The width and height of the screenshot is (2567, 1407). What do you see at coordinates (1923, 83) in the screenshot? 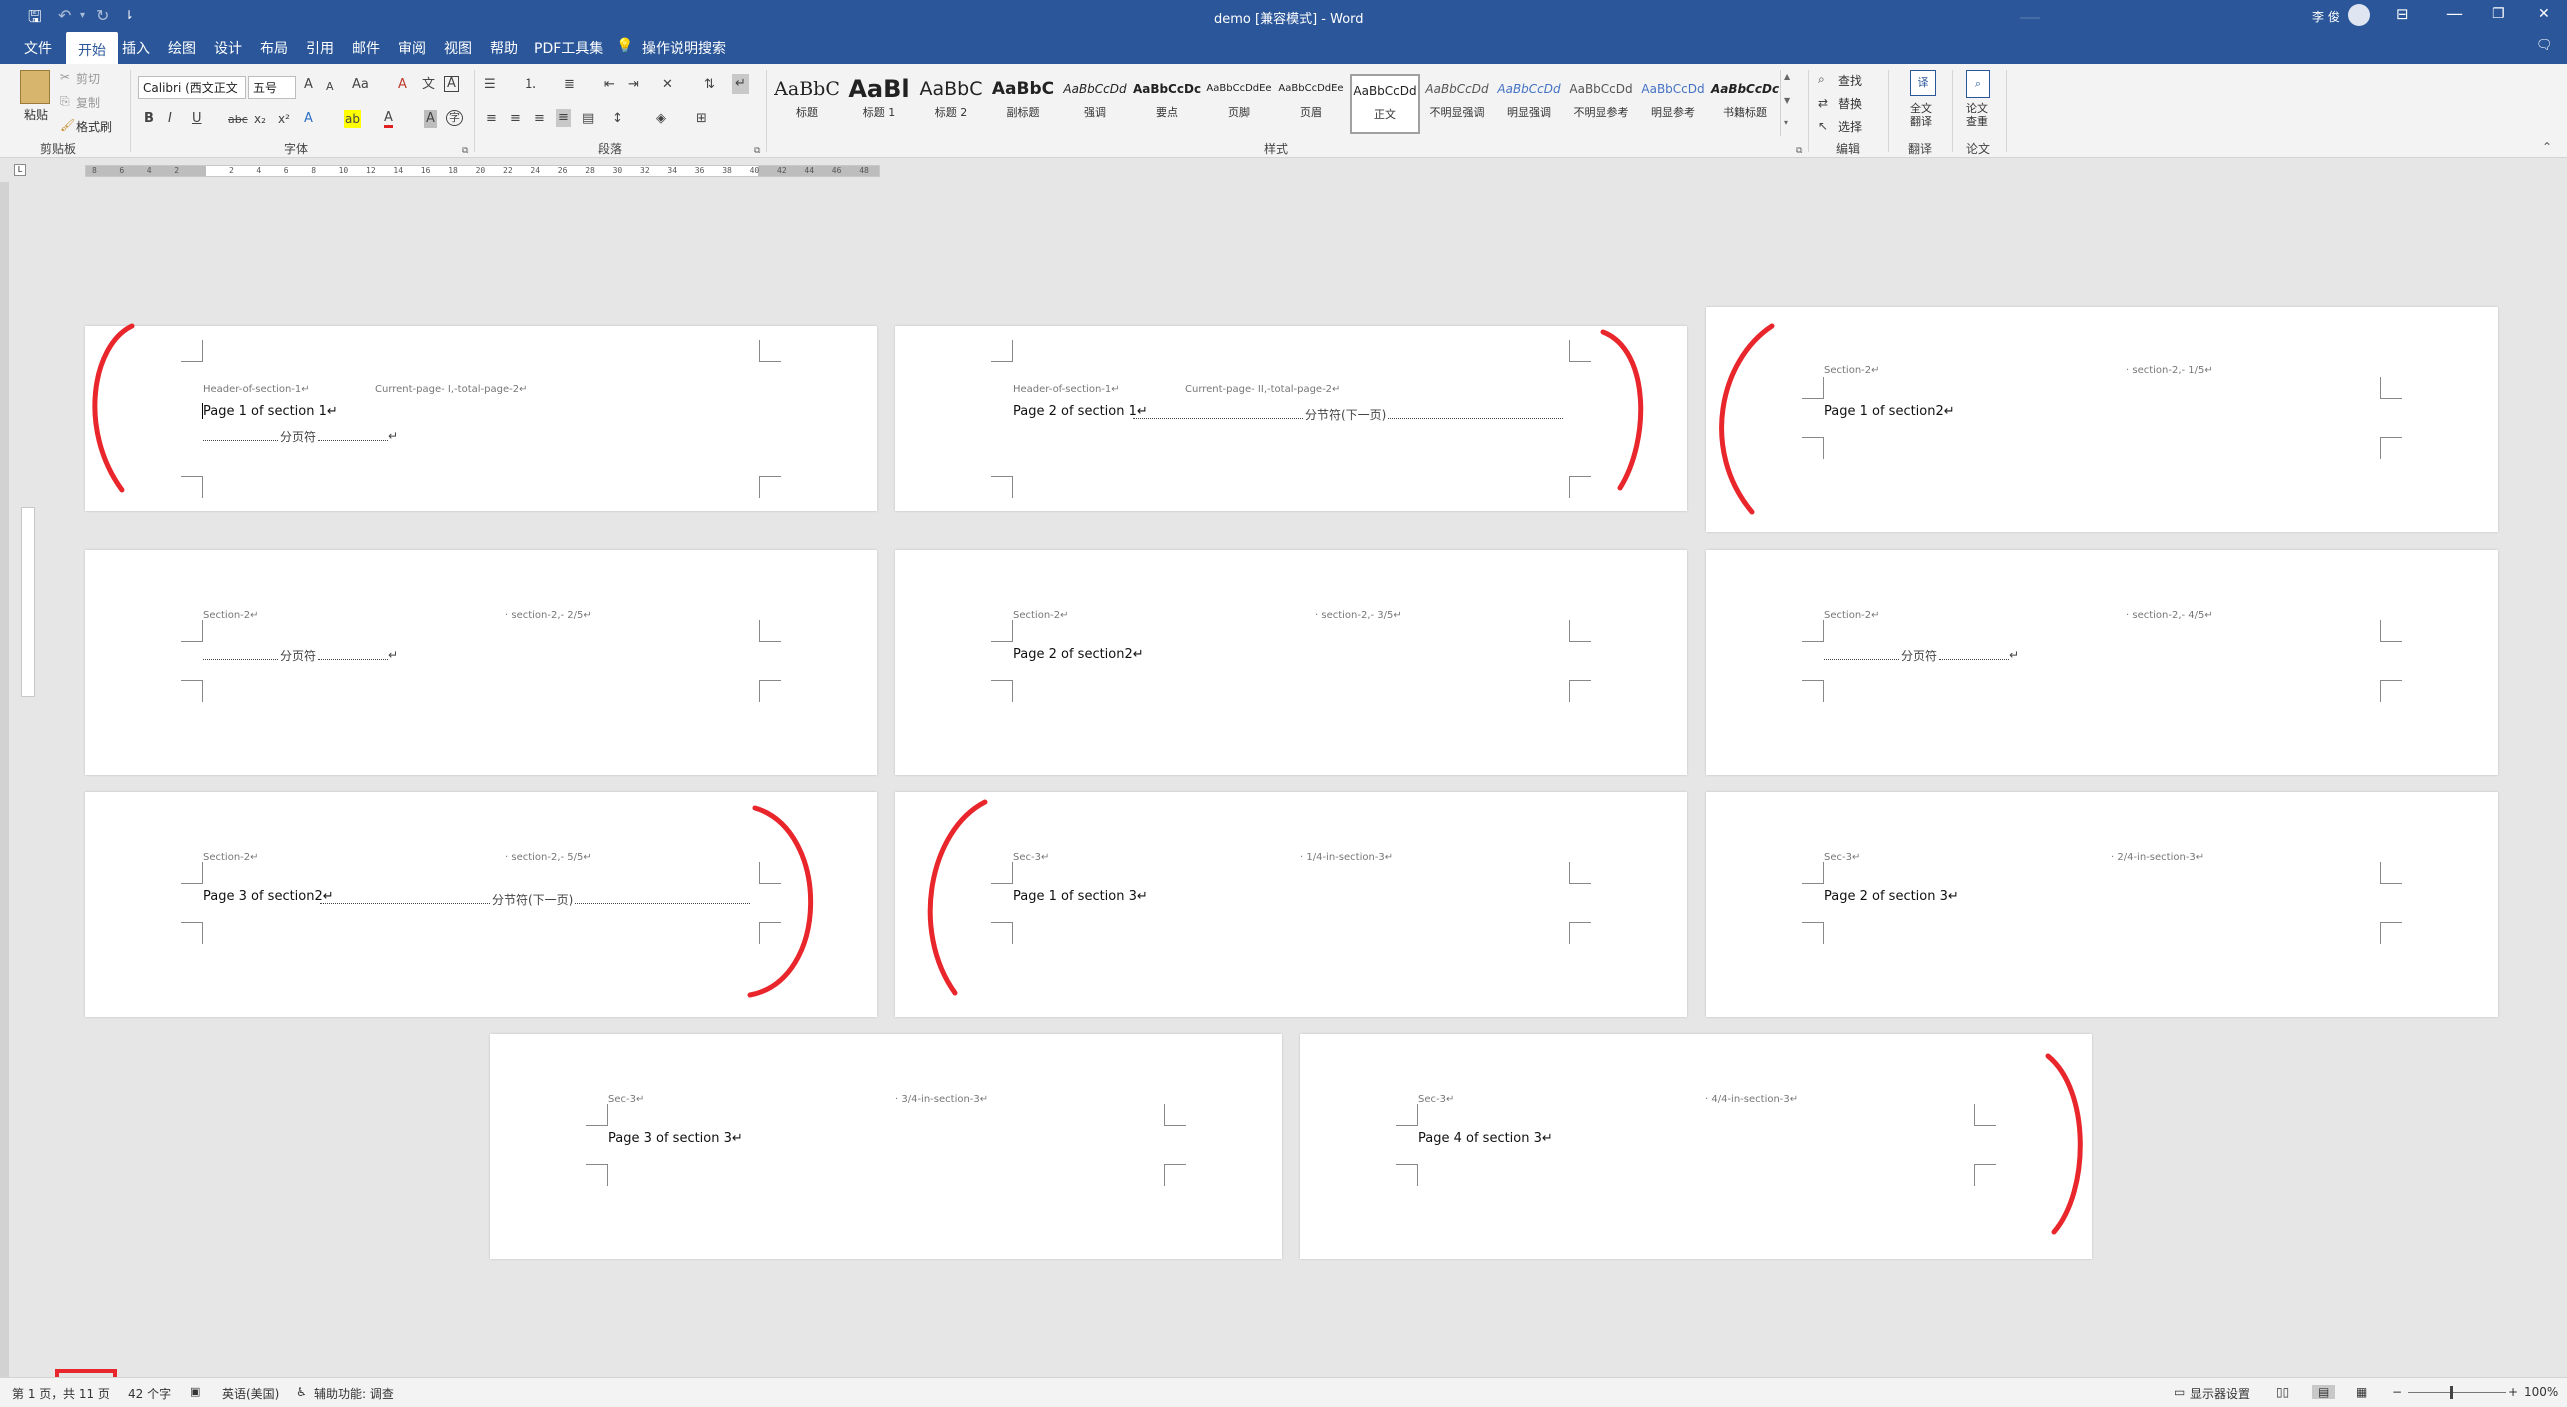
I see `translate-icon: 译` at bounding box center [1923, 83].